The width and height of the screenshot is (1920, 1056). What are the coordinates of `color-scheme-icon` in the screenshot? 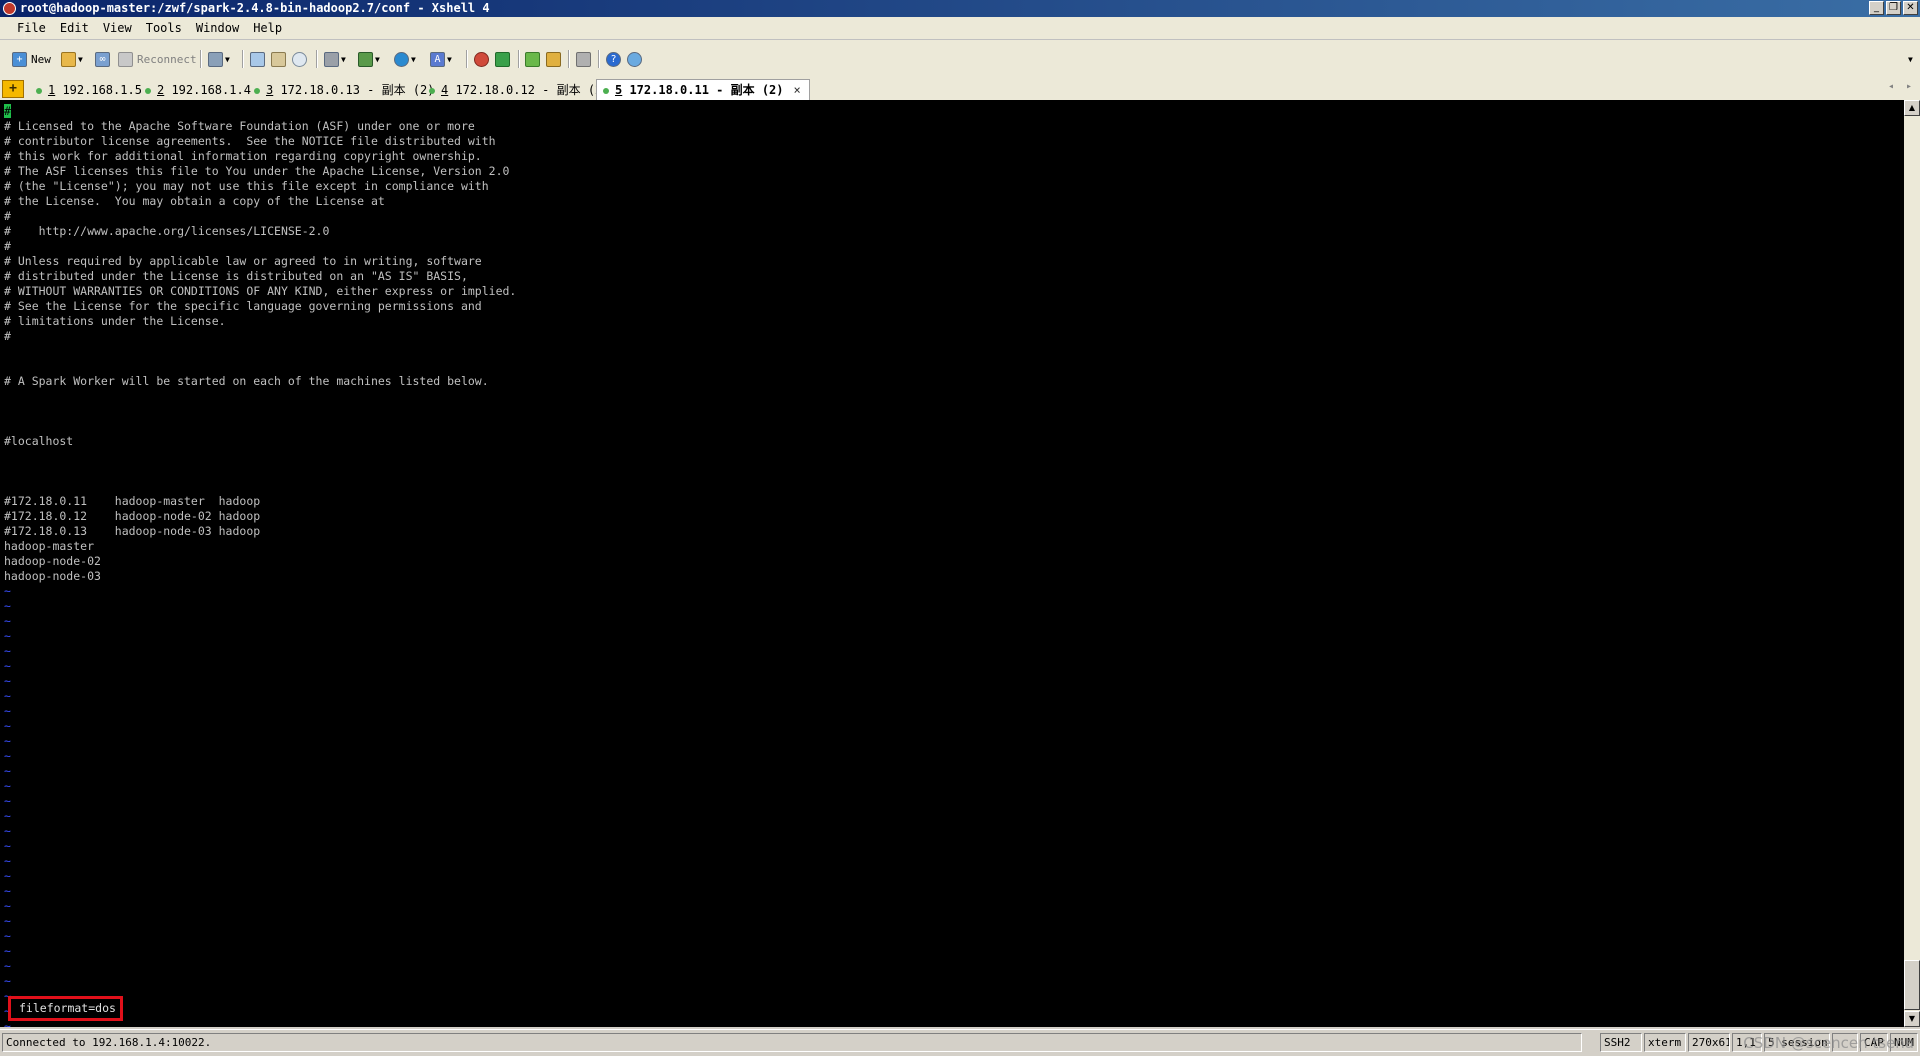 It's located at (365, 59).